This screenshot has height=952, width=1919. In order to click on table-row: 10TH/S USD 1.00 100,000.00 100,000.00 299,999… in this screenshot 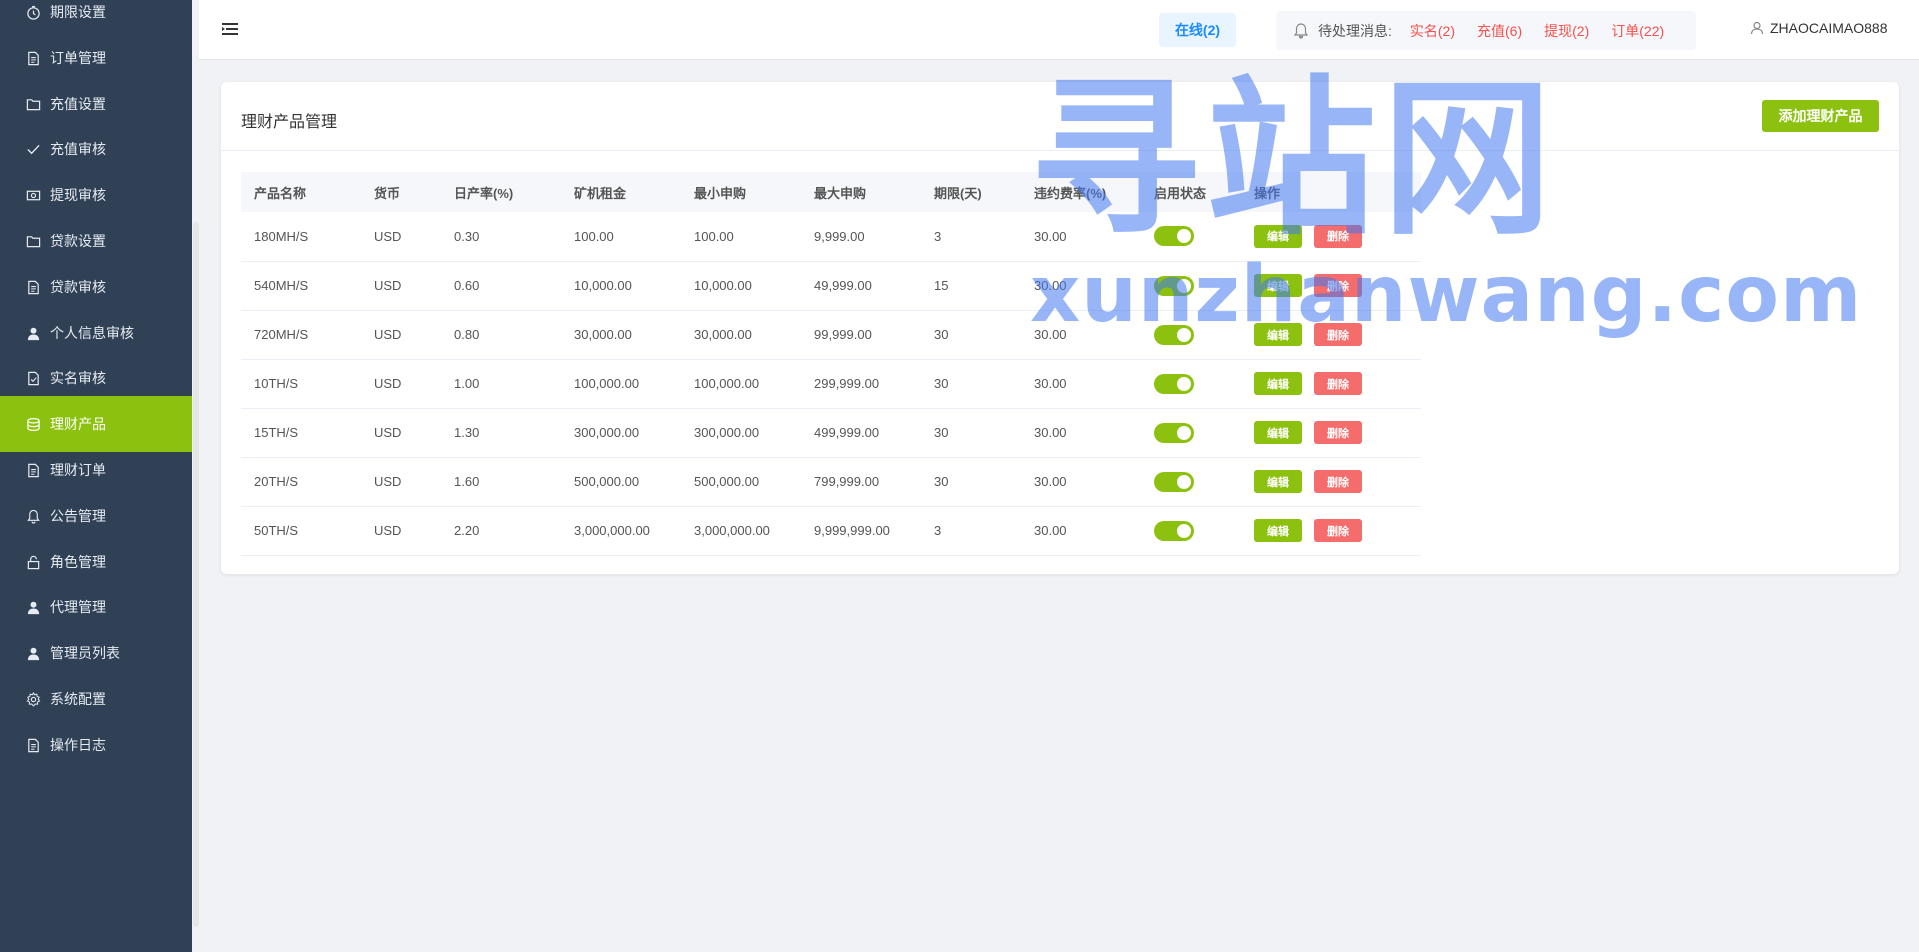, I will do `click(831, 384)`.